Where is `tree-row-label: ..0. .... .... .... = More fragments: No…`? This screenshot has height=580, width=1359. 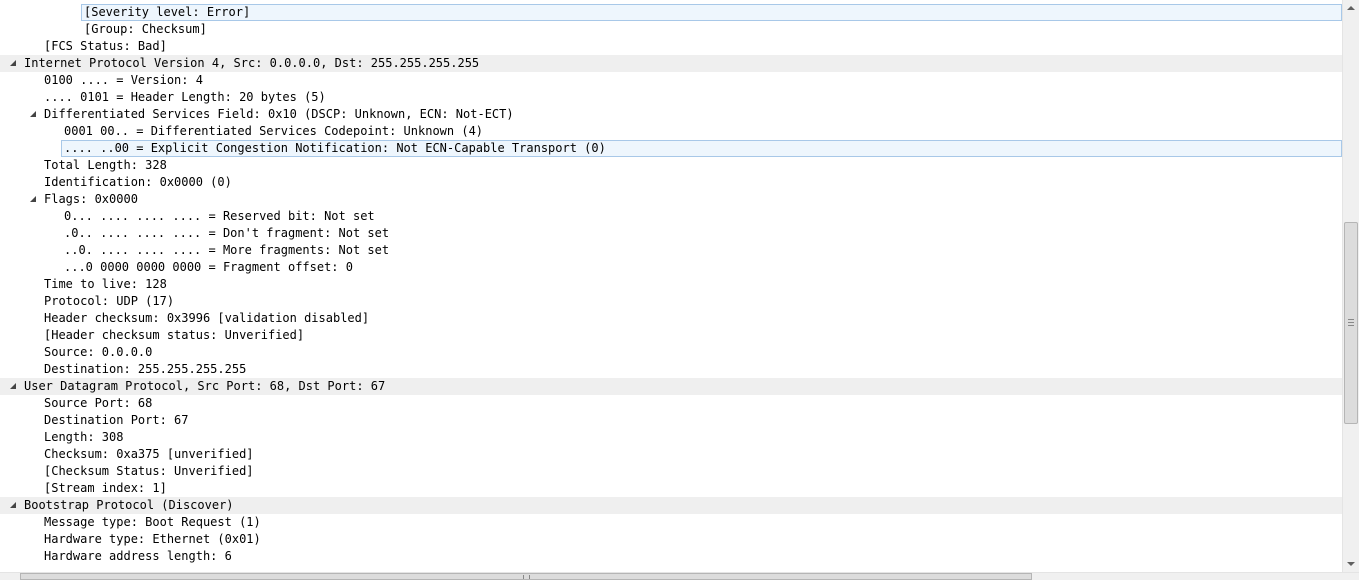 tree-row-label: ..0. .... .... .... = More fragments: No… is located at coordinates (227, 250).